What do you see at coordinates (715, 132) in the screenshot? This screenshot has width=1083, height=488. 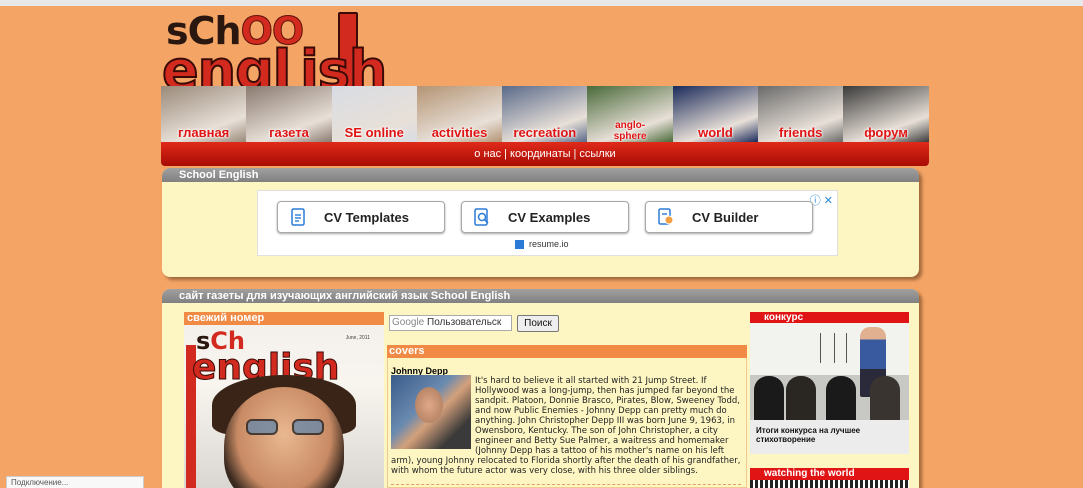 I see `nav-label: world` at bounding box center [715, 132].